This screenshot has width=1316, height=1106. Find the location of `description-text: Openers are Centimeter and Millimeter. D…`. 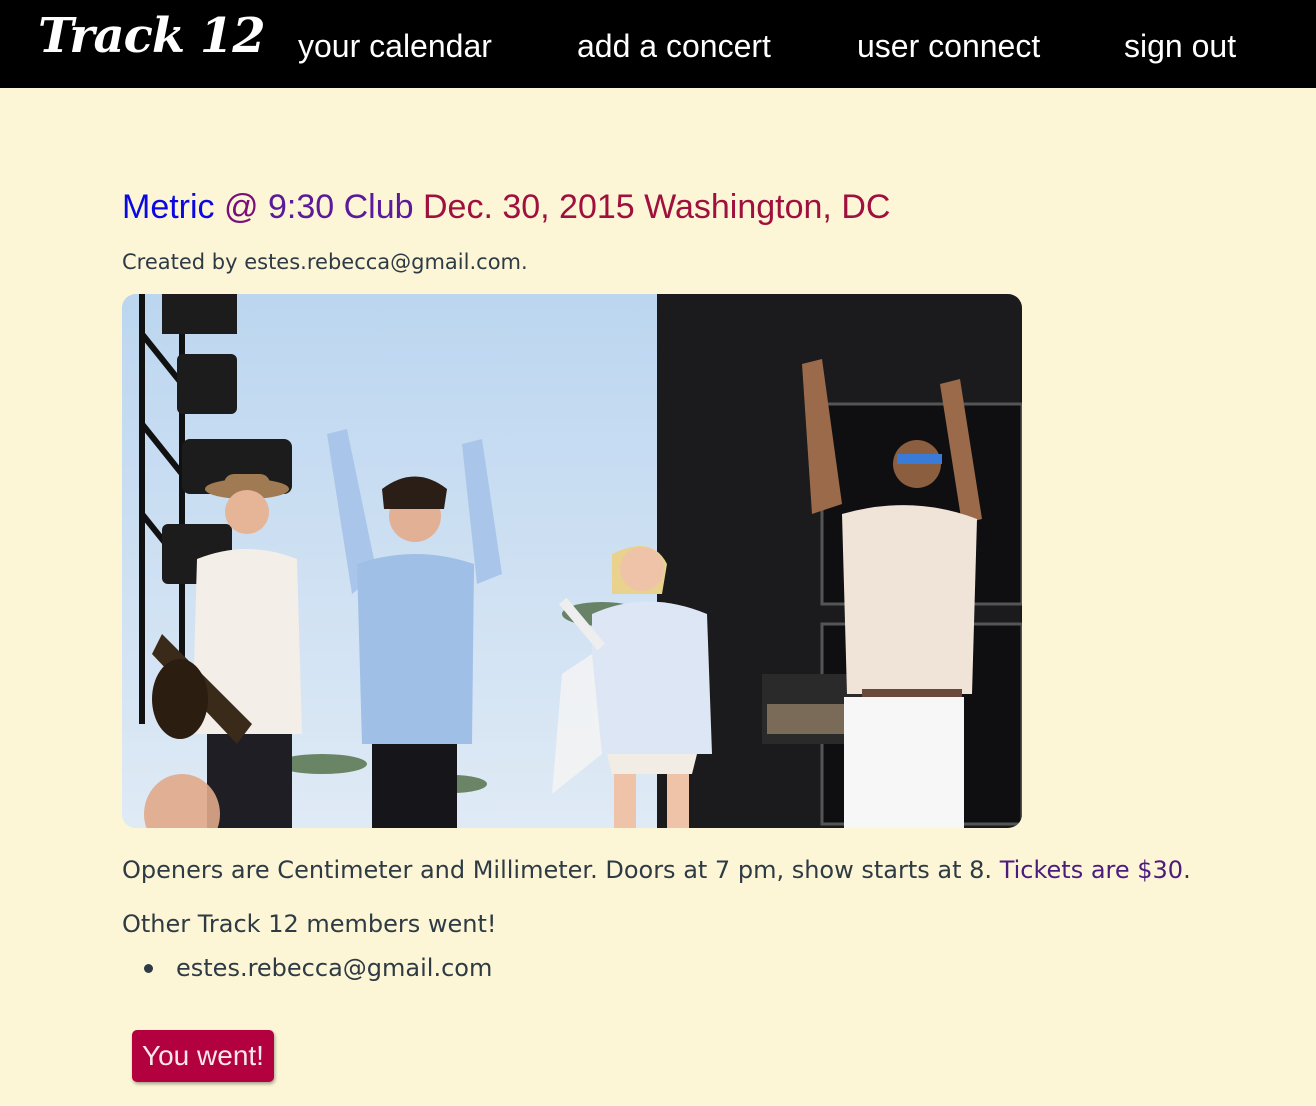

description-text: Openers are Centimeter and Millimeter. D… is located at coordinates (557, 870).